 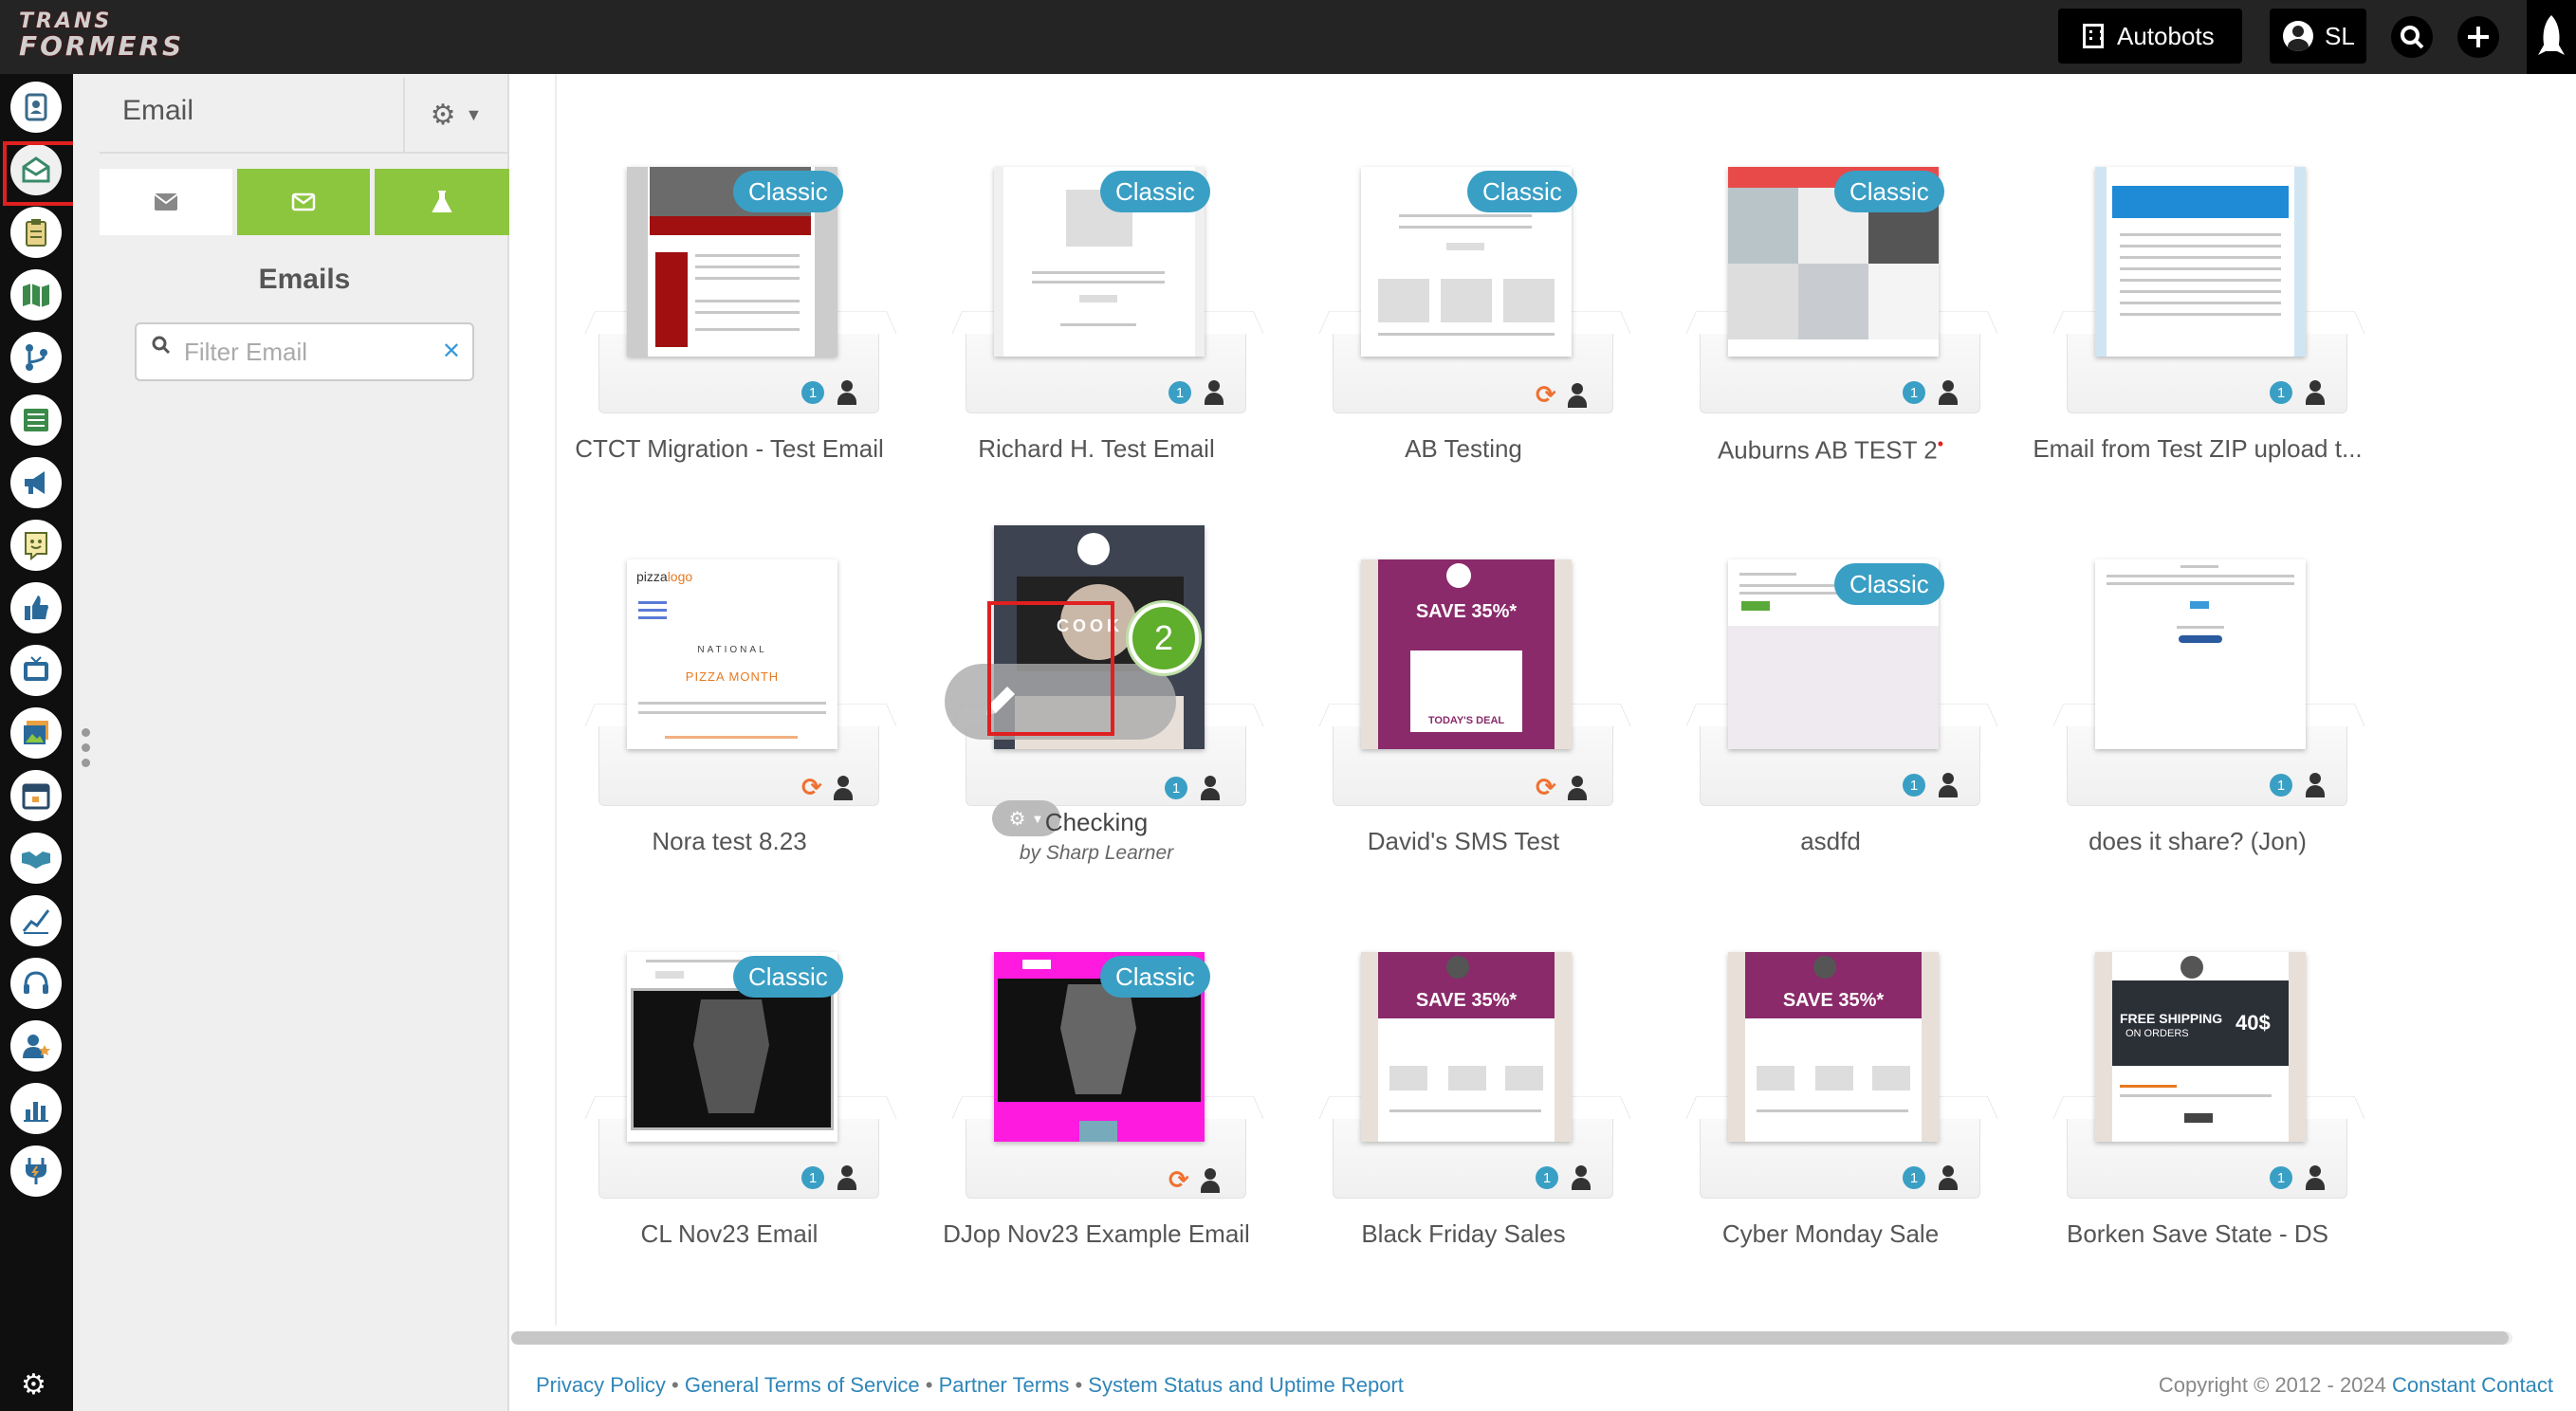 What do you see at coordinates (474, 114) in the screenshot?
I see `caret-down-icon: ▼` at bounding box center [474, 114].